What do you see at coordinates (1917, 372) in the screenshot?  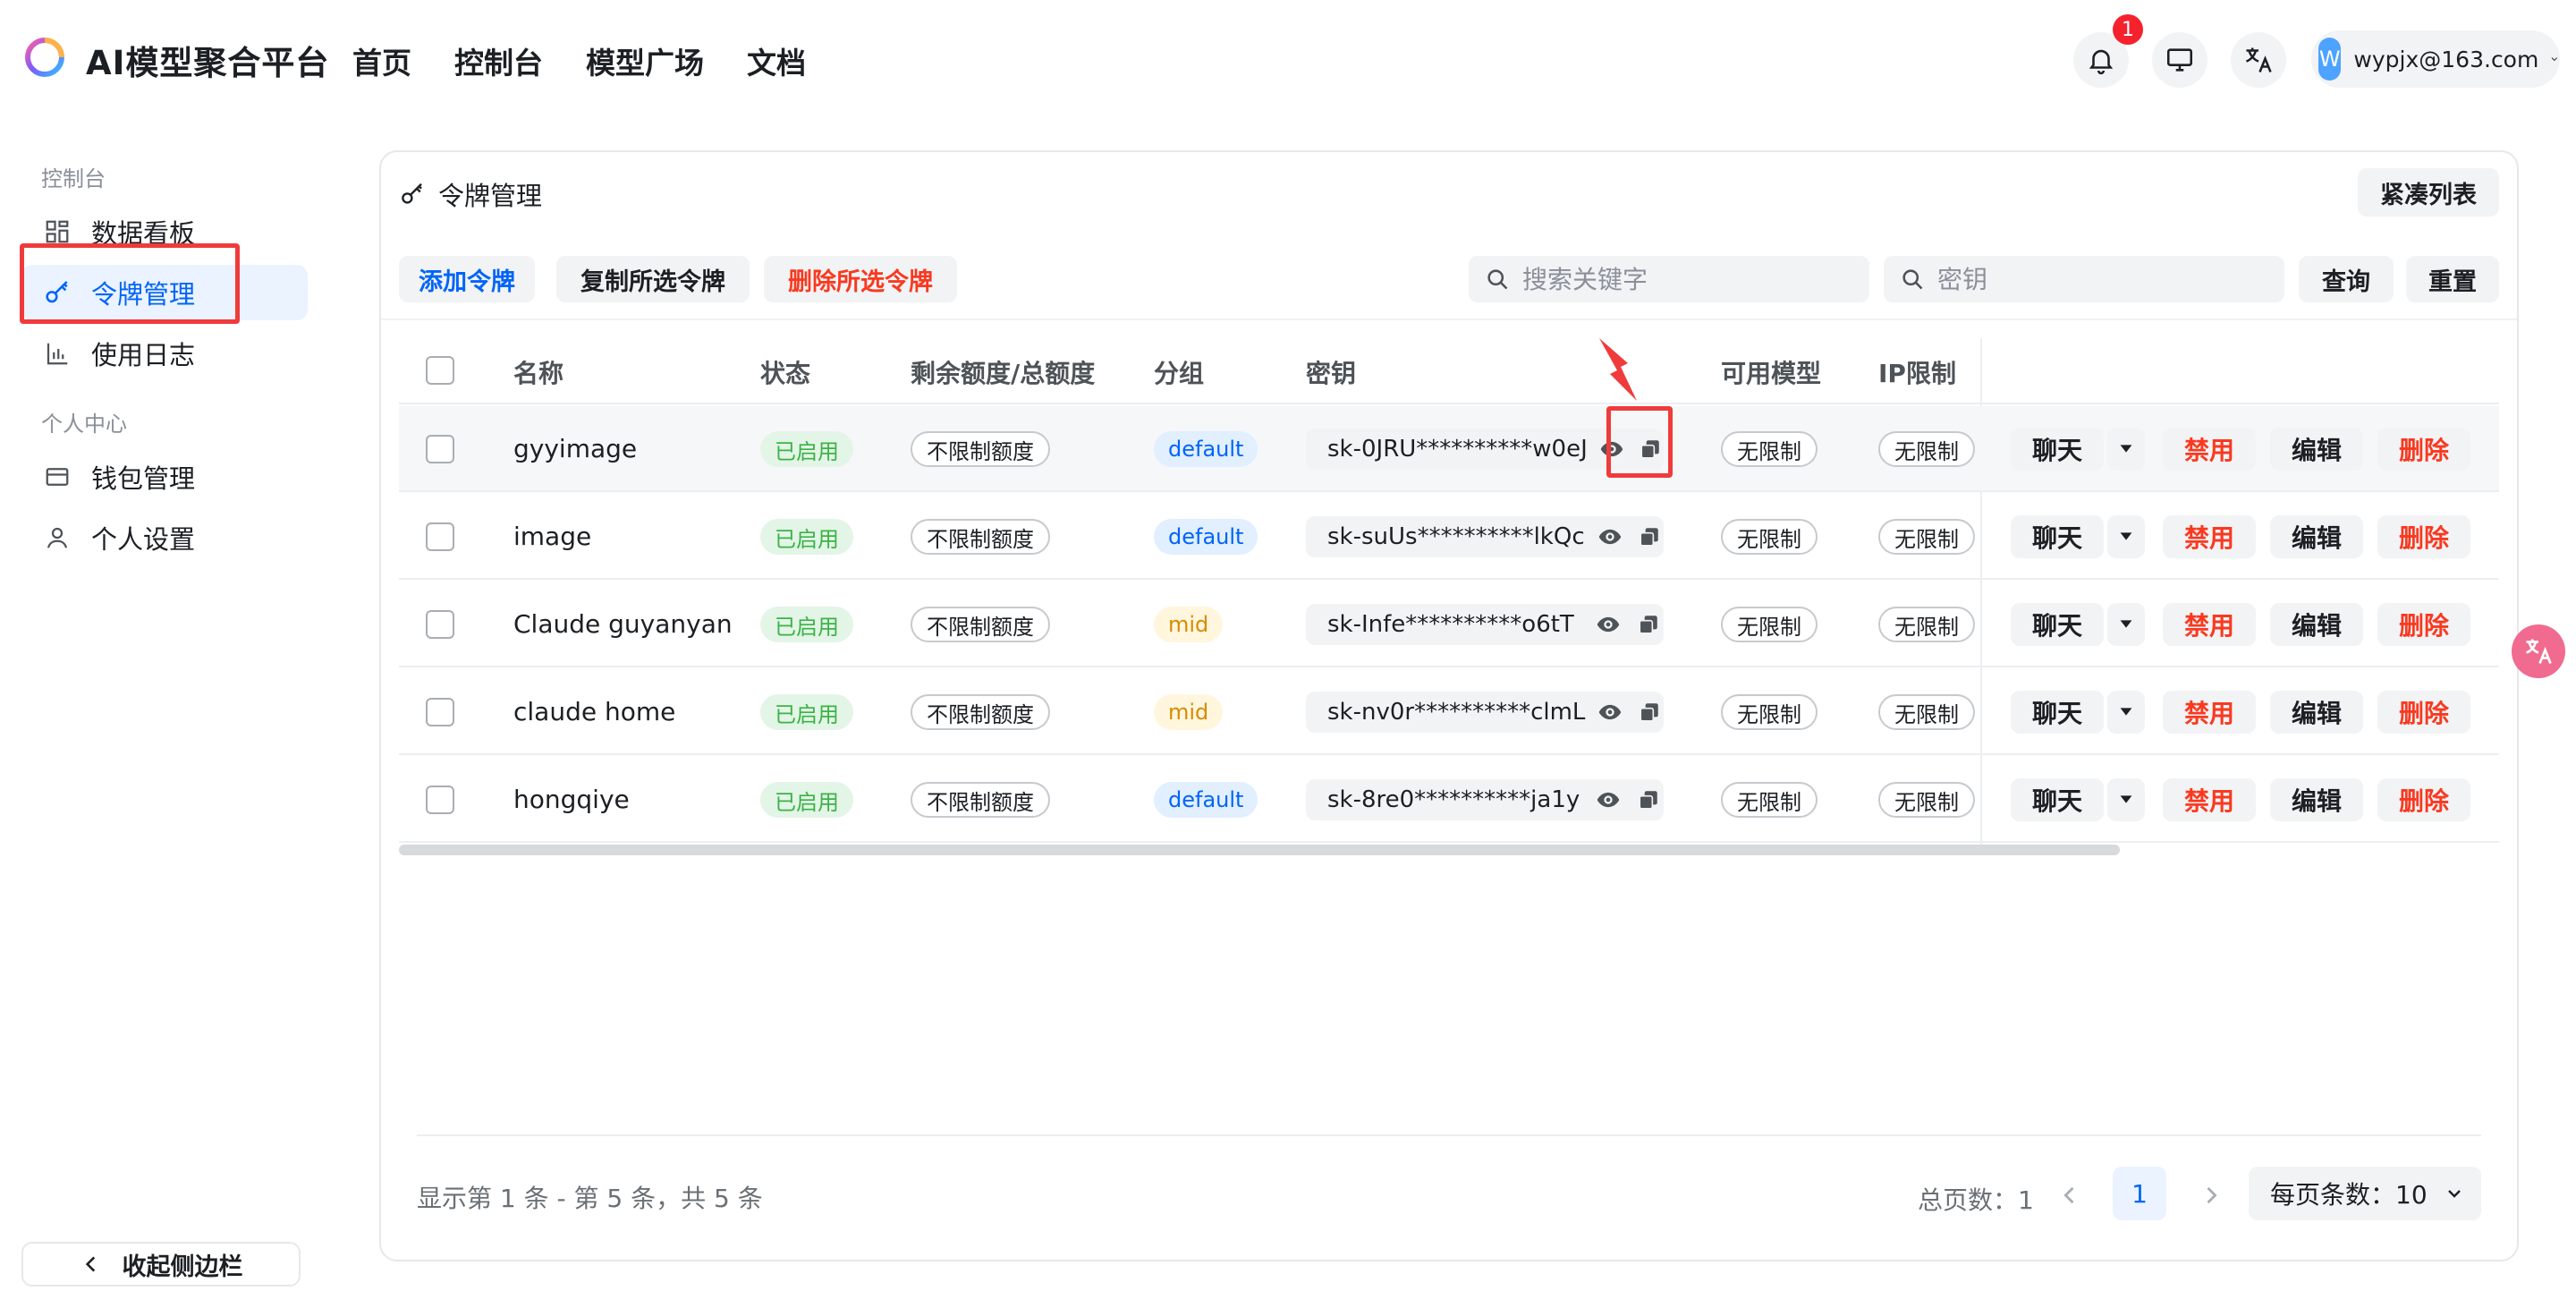 I see `column-header-ip-limit: IP限制` at bounding box center [1917, 372].